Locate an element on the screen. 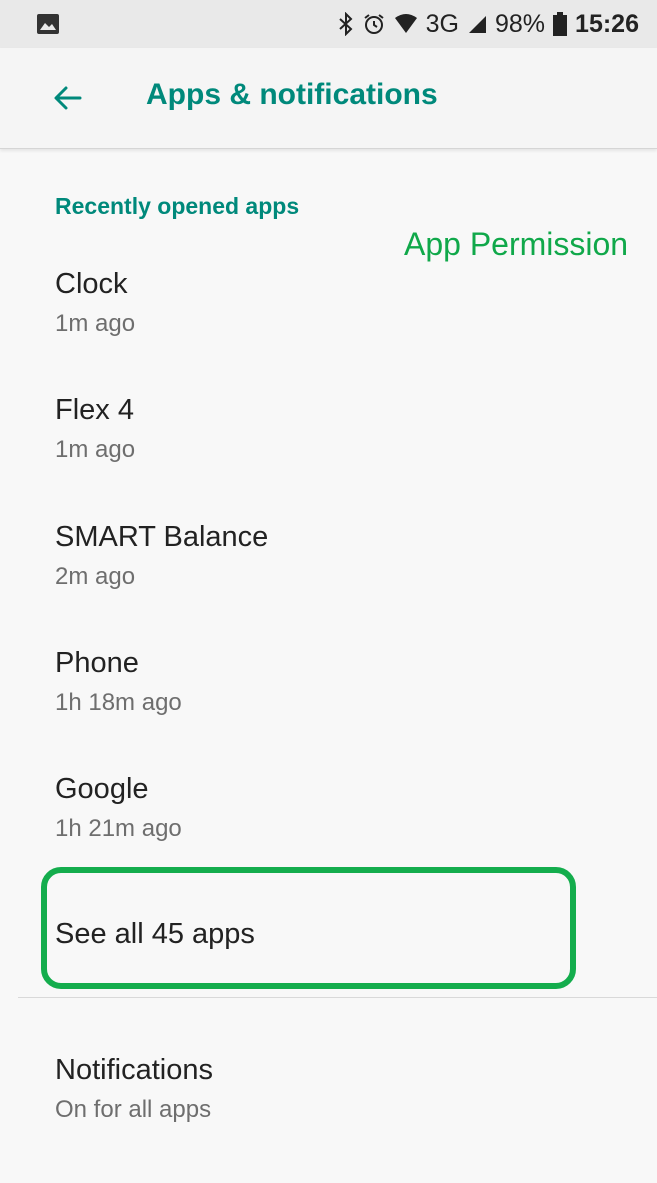 The width and height of the screenshot is (657, 1183). status-bar: 3G 98% 15:26 is located at coordinates (328, 24).